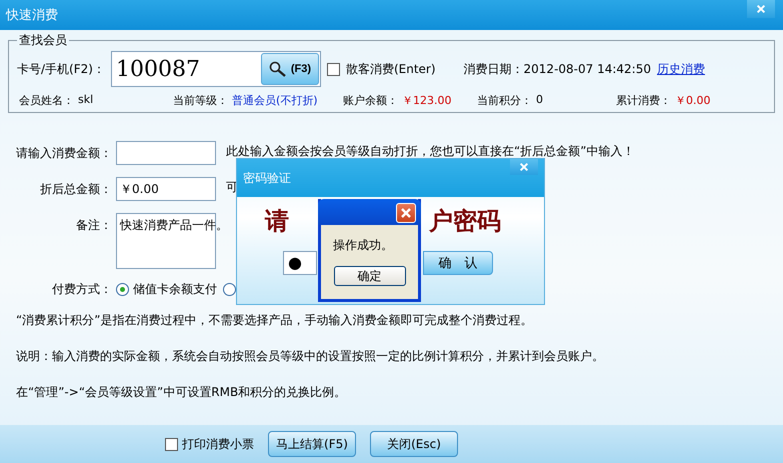 This screenshot has height=463, width=783. Describe the element at coordinates (391, 69) in the screenshot. I see `walk-in-label: 散客消费(Enter)` at that location.